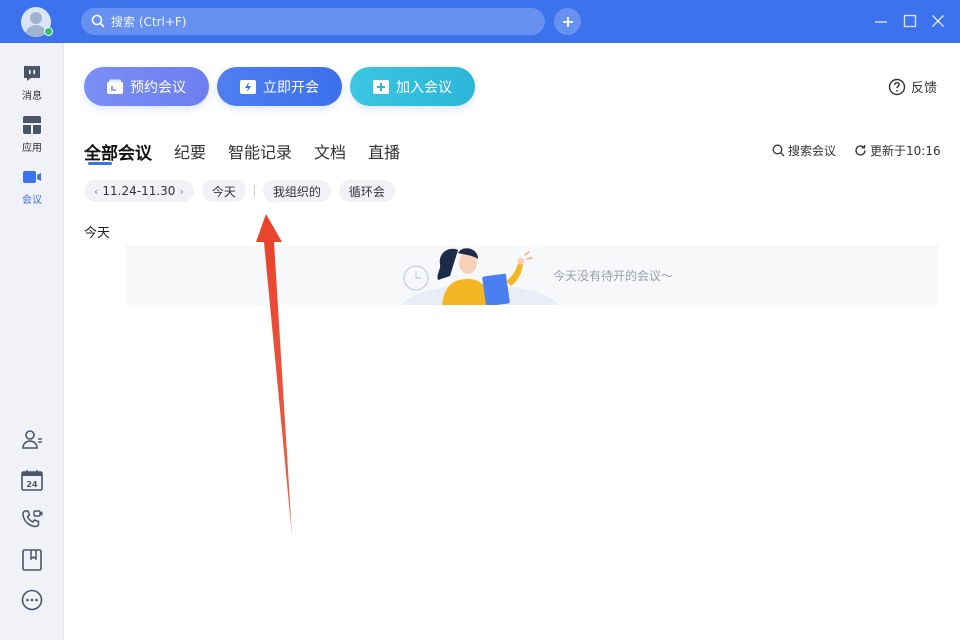 Image resolution: width=960 pixels, height=640 pixels. I want to click on nav-label-apps: 应用, so click(32, 148).